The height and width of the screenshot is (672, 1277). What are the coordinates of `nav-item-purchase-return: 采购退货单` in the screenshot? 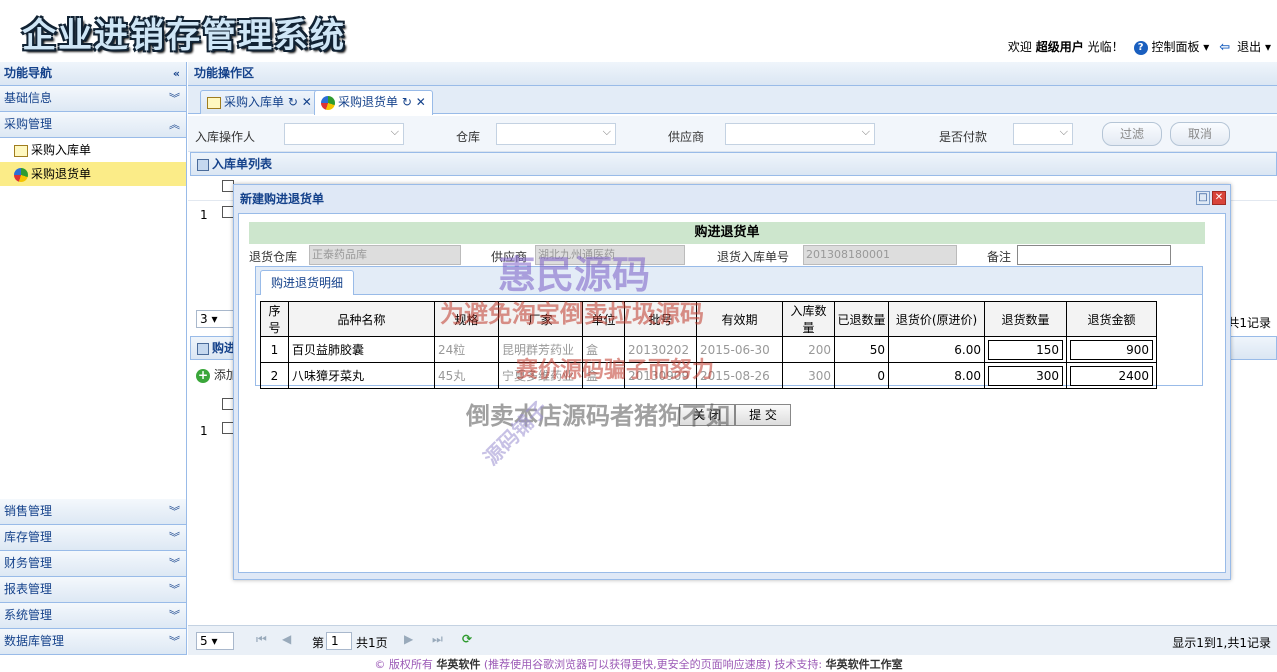 It's located at (93, 174).